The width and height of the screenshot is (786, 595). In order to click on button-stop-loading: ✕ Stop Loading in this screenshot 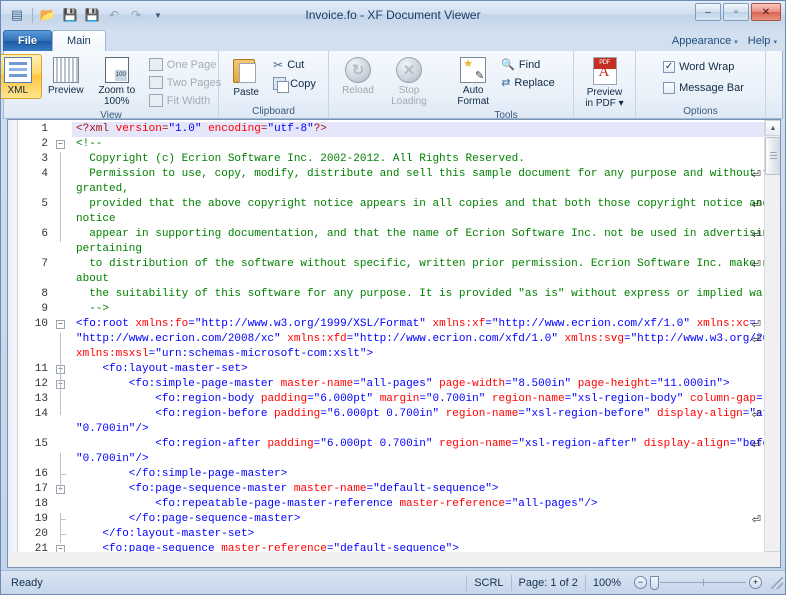, I will do `click(409, 82)`.